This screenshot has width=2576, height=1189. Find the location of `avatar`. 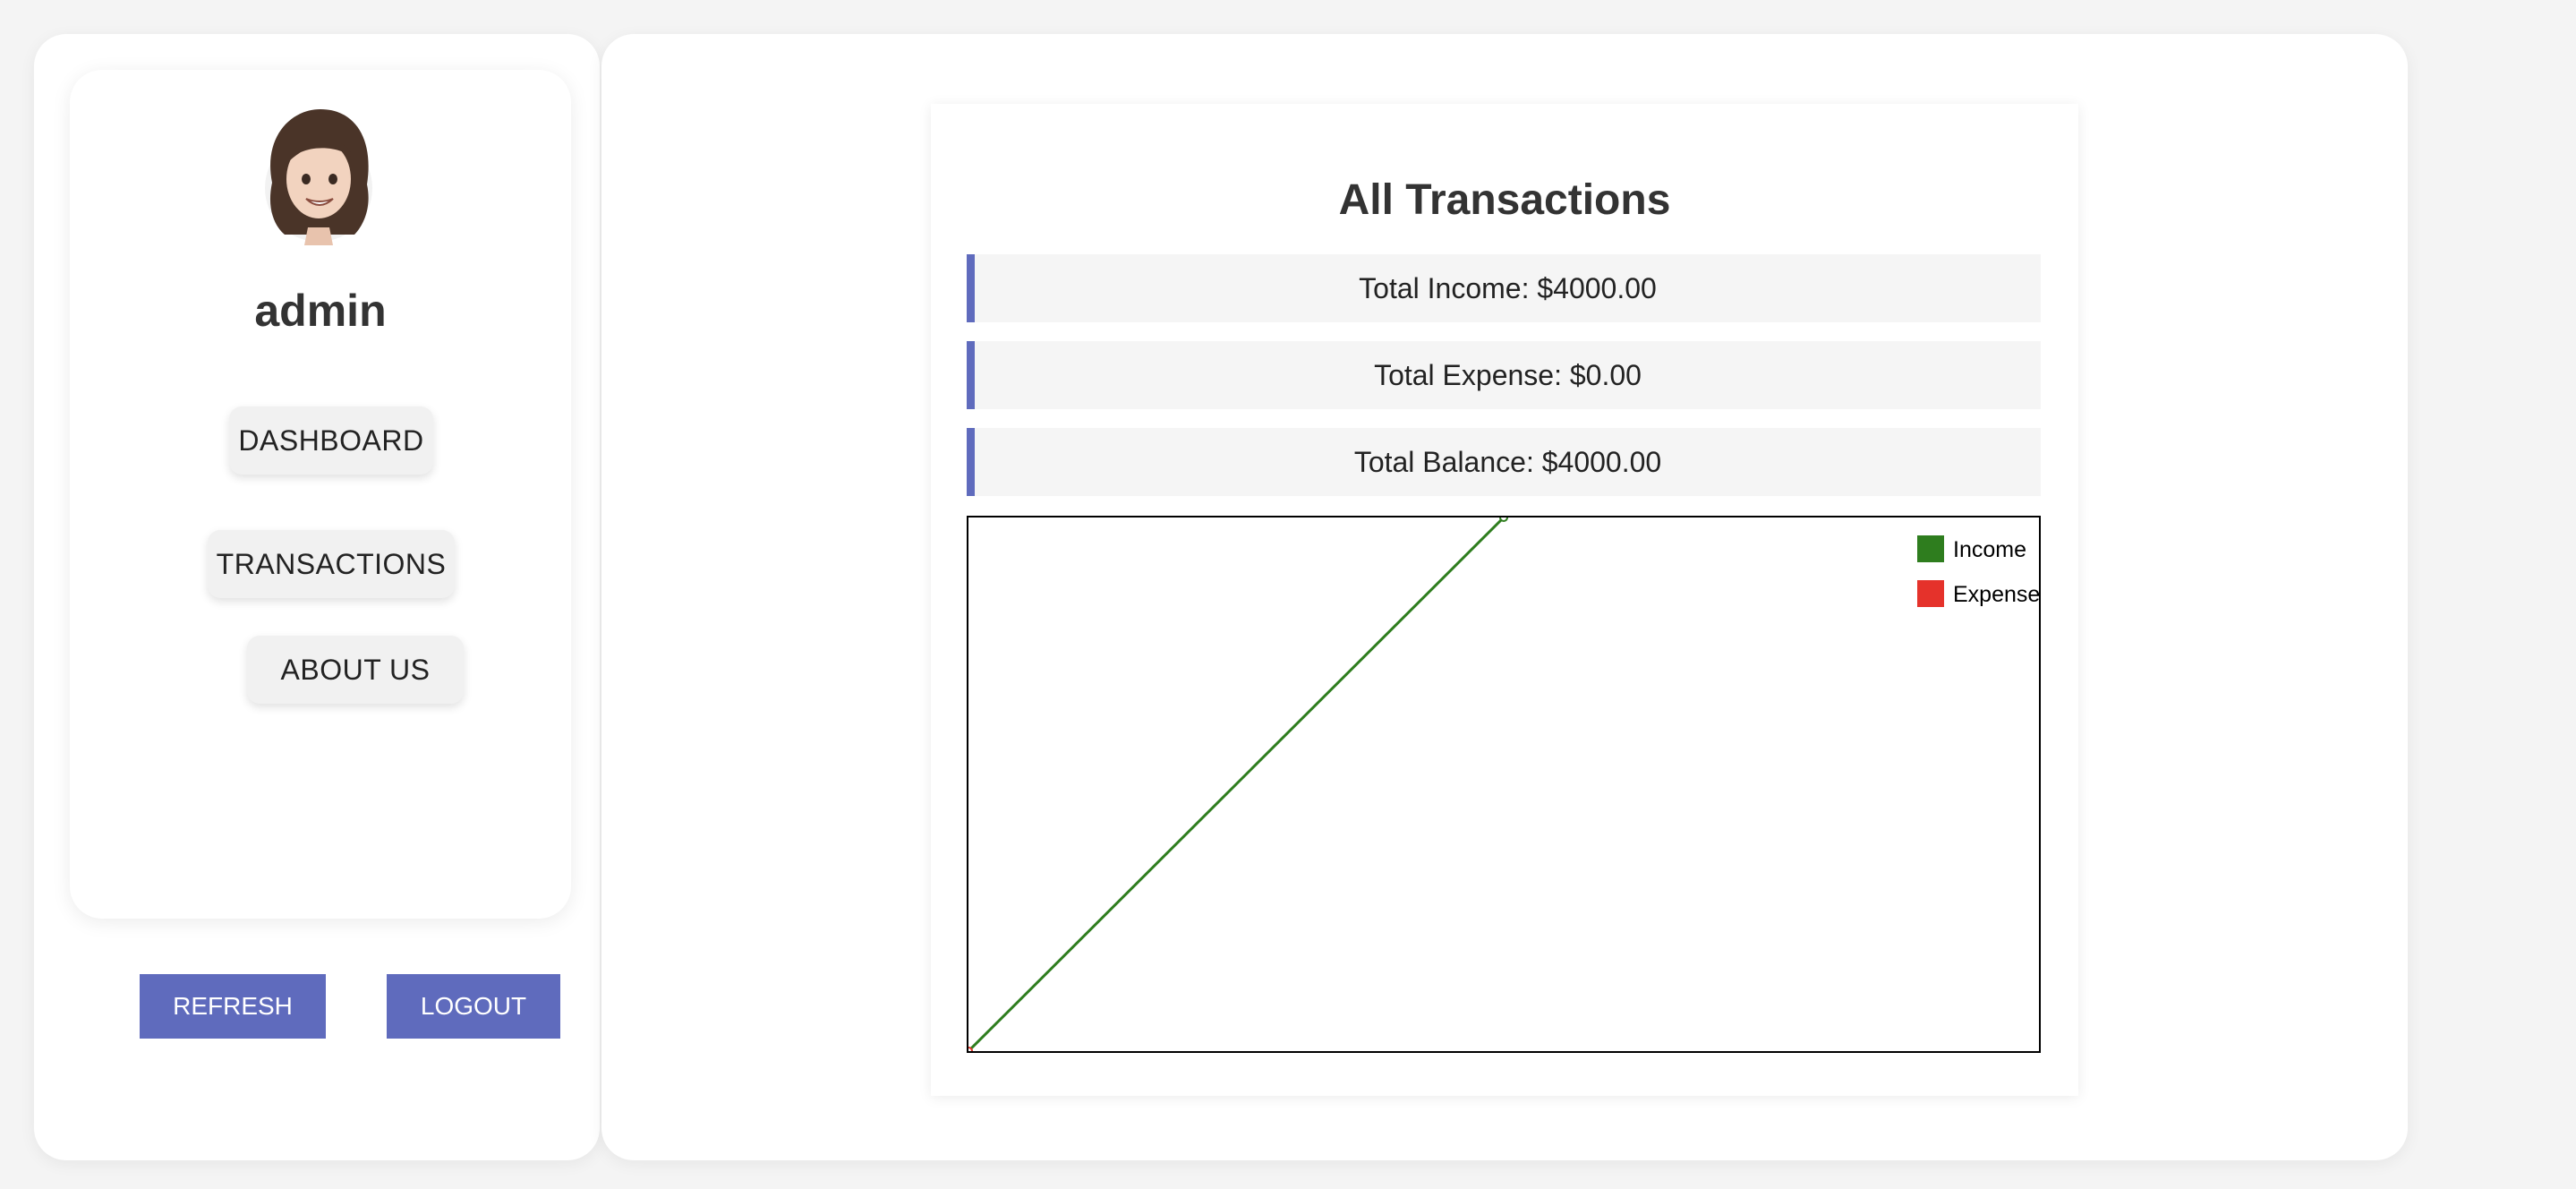

avatar is located at coordinates (318, 173).